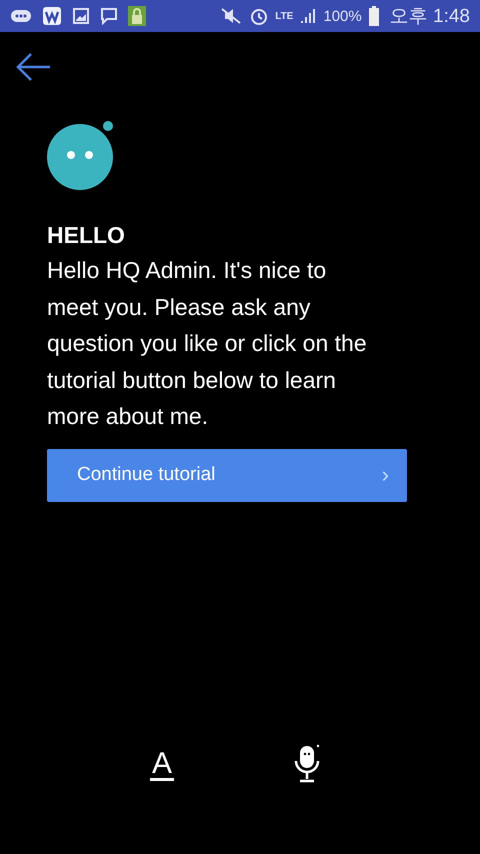 Image resolution: width=480 pixels, height=854 pixels. I want to click on clock: 오후 1:48, so click(430, 17).